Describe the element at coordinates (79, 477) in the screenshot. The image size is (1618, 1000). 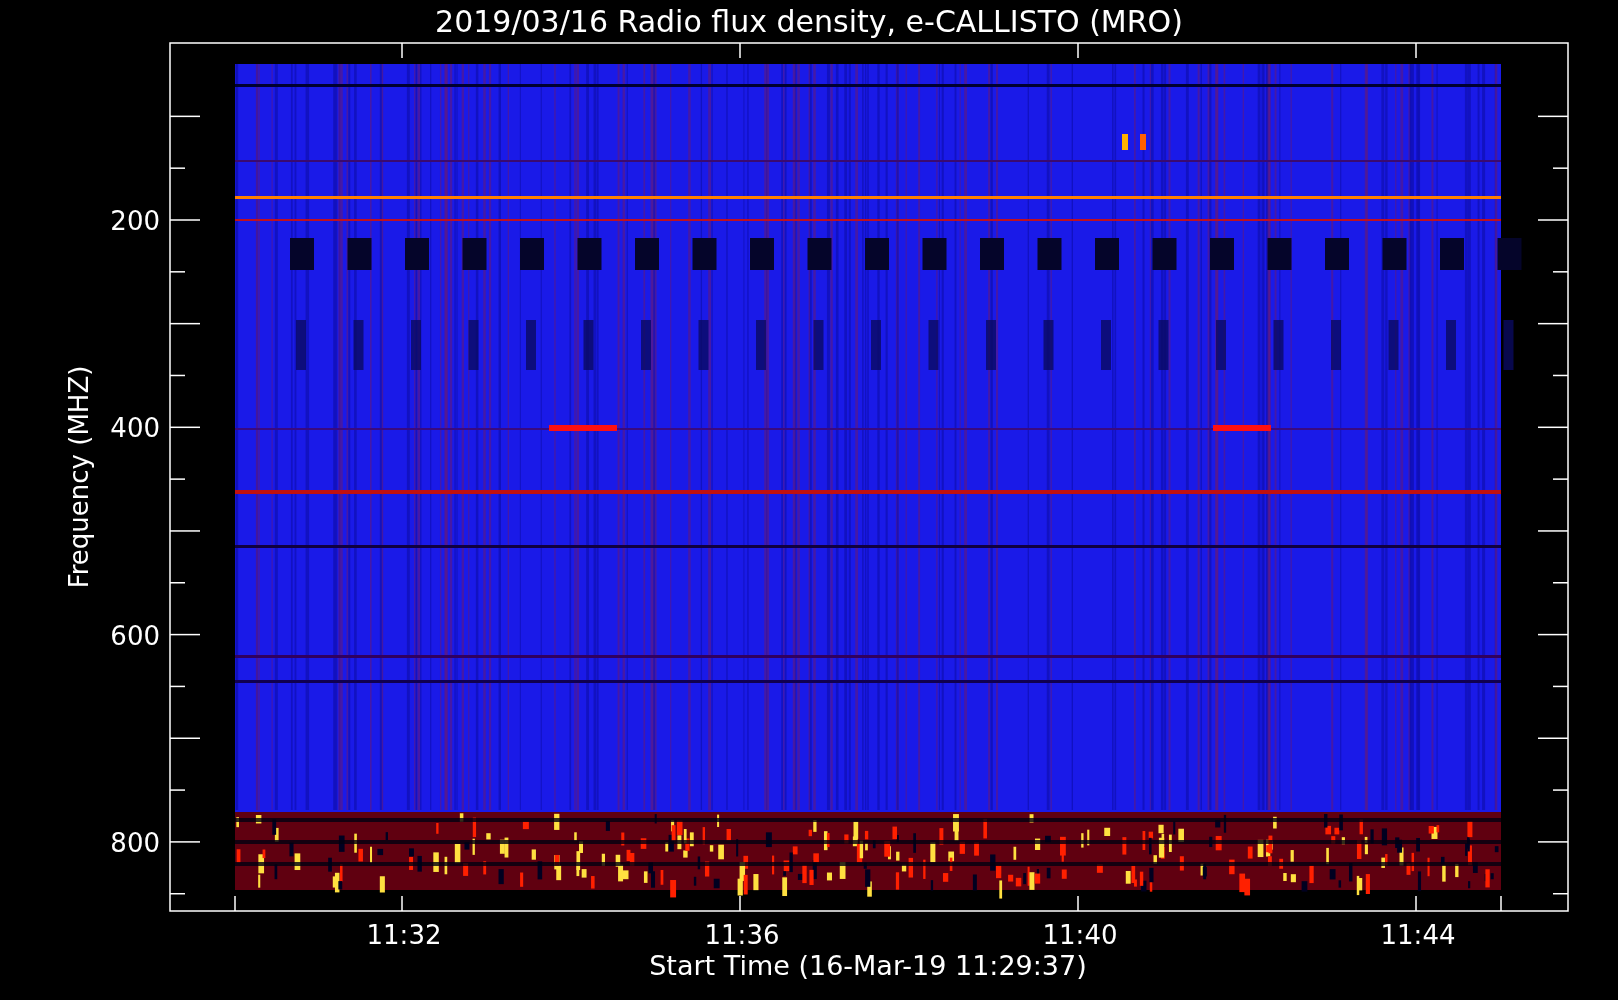
I see `y-axis-label: Frequency (MHZ)` at that location.